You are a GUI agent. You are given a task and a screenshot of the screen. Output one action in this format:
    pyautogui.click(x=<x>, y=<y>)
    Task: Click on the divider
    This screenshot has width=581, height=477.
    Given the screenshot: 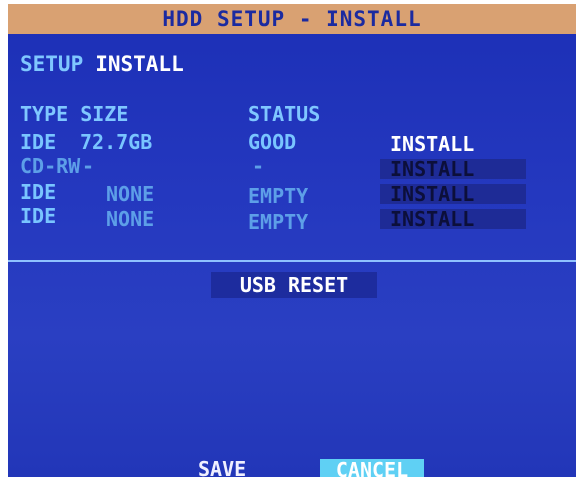 What is the action you would take?
    pyautogui.click(x=292, y=261)
    